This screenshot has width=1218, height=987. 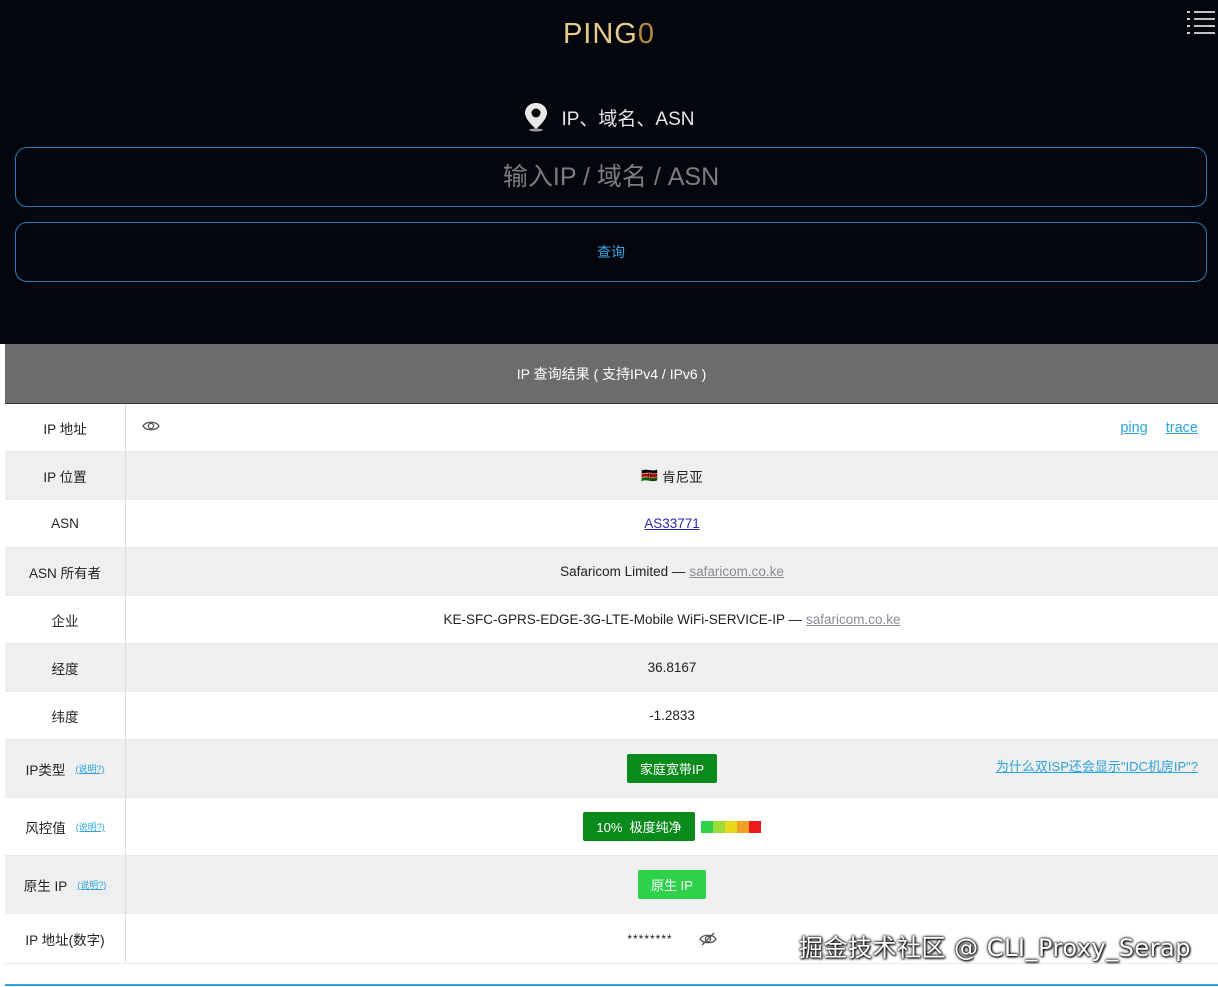 I want to click on ip-type-label-cell: IP类型 (说明?), so click(x=65, y=768).